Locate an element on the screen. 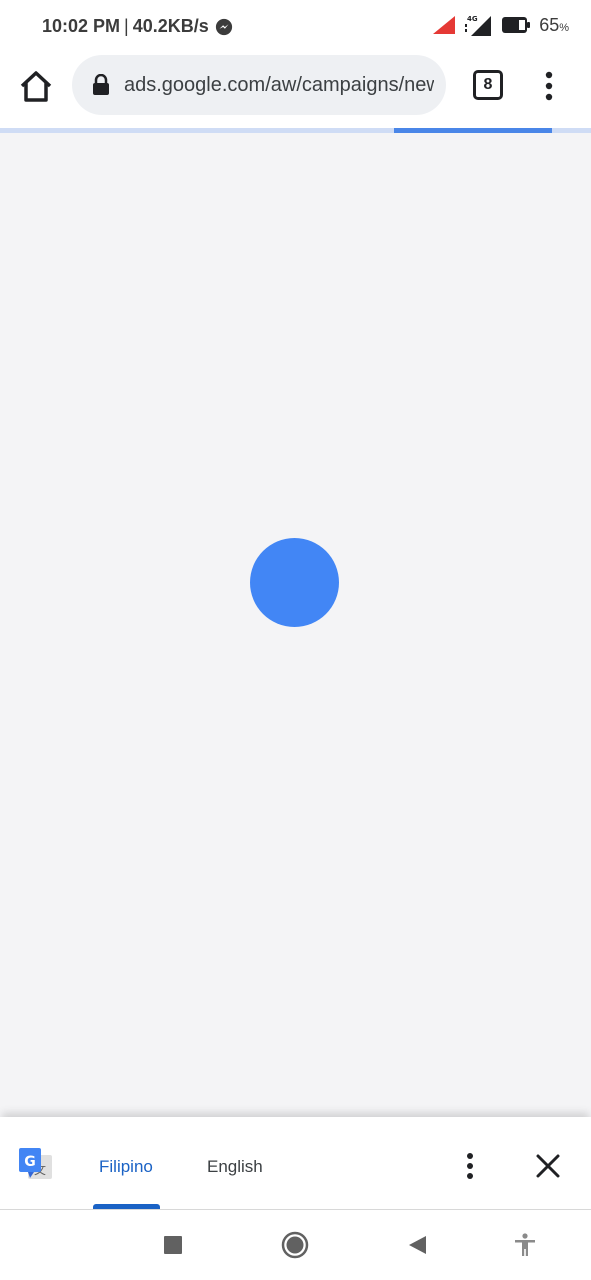  net-speed: 40.2KB/s is located at coordinates (170, 26).